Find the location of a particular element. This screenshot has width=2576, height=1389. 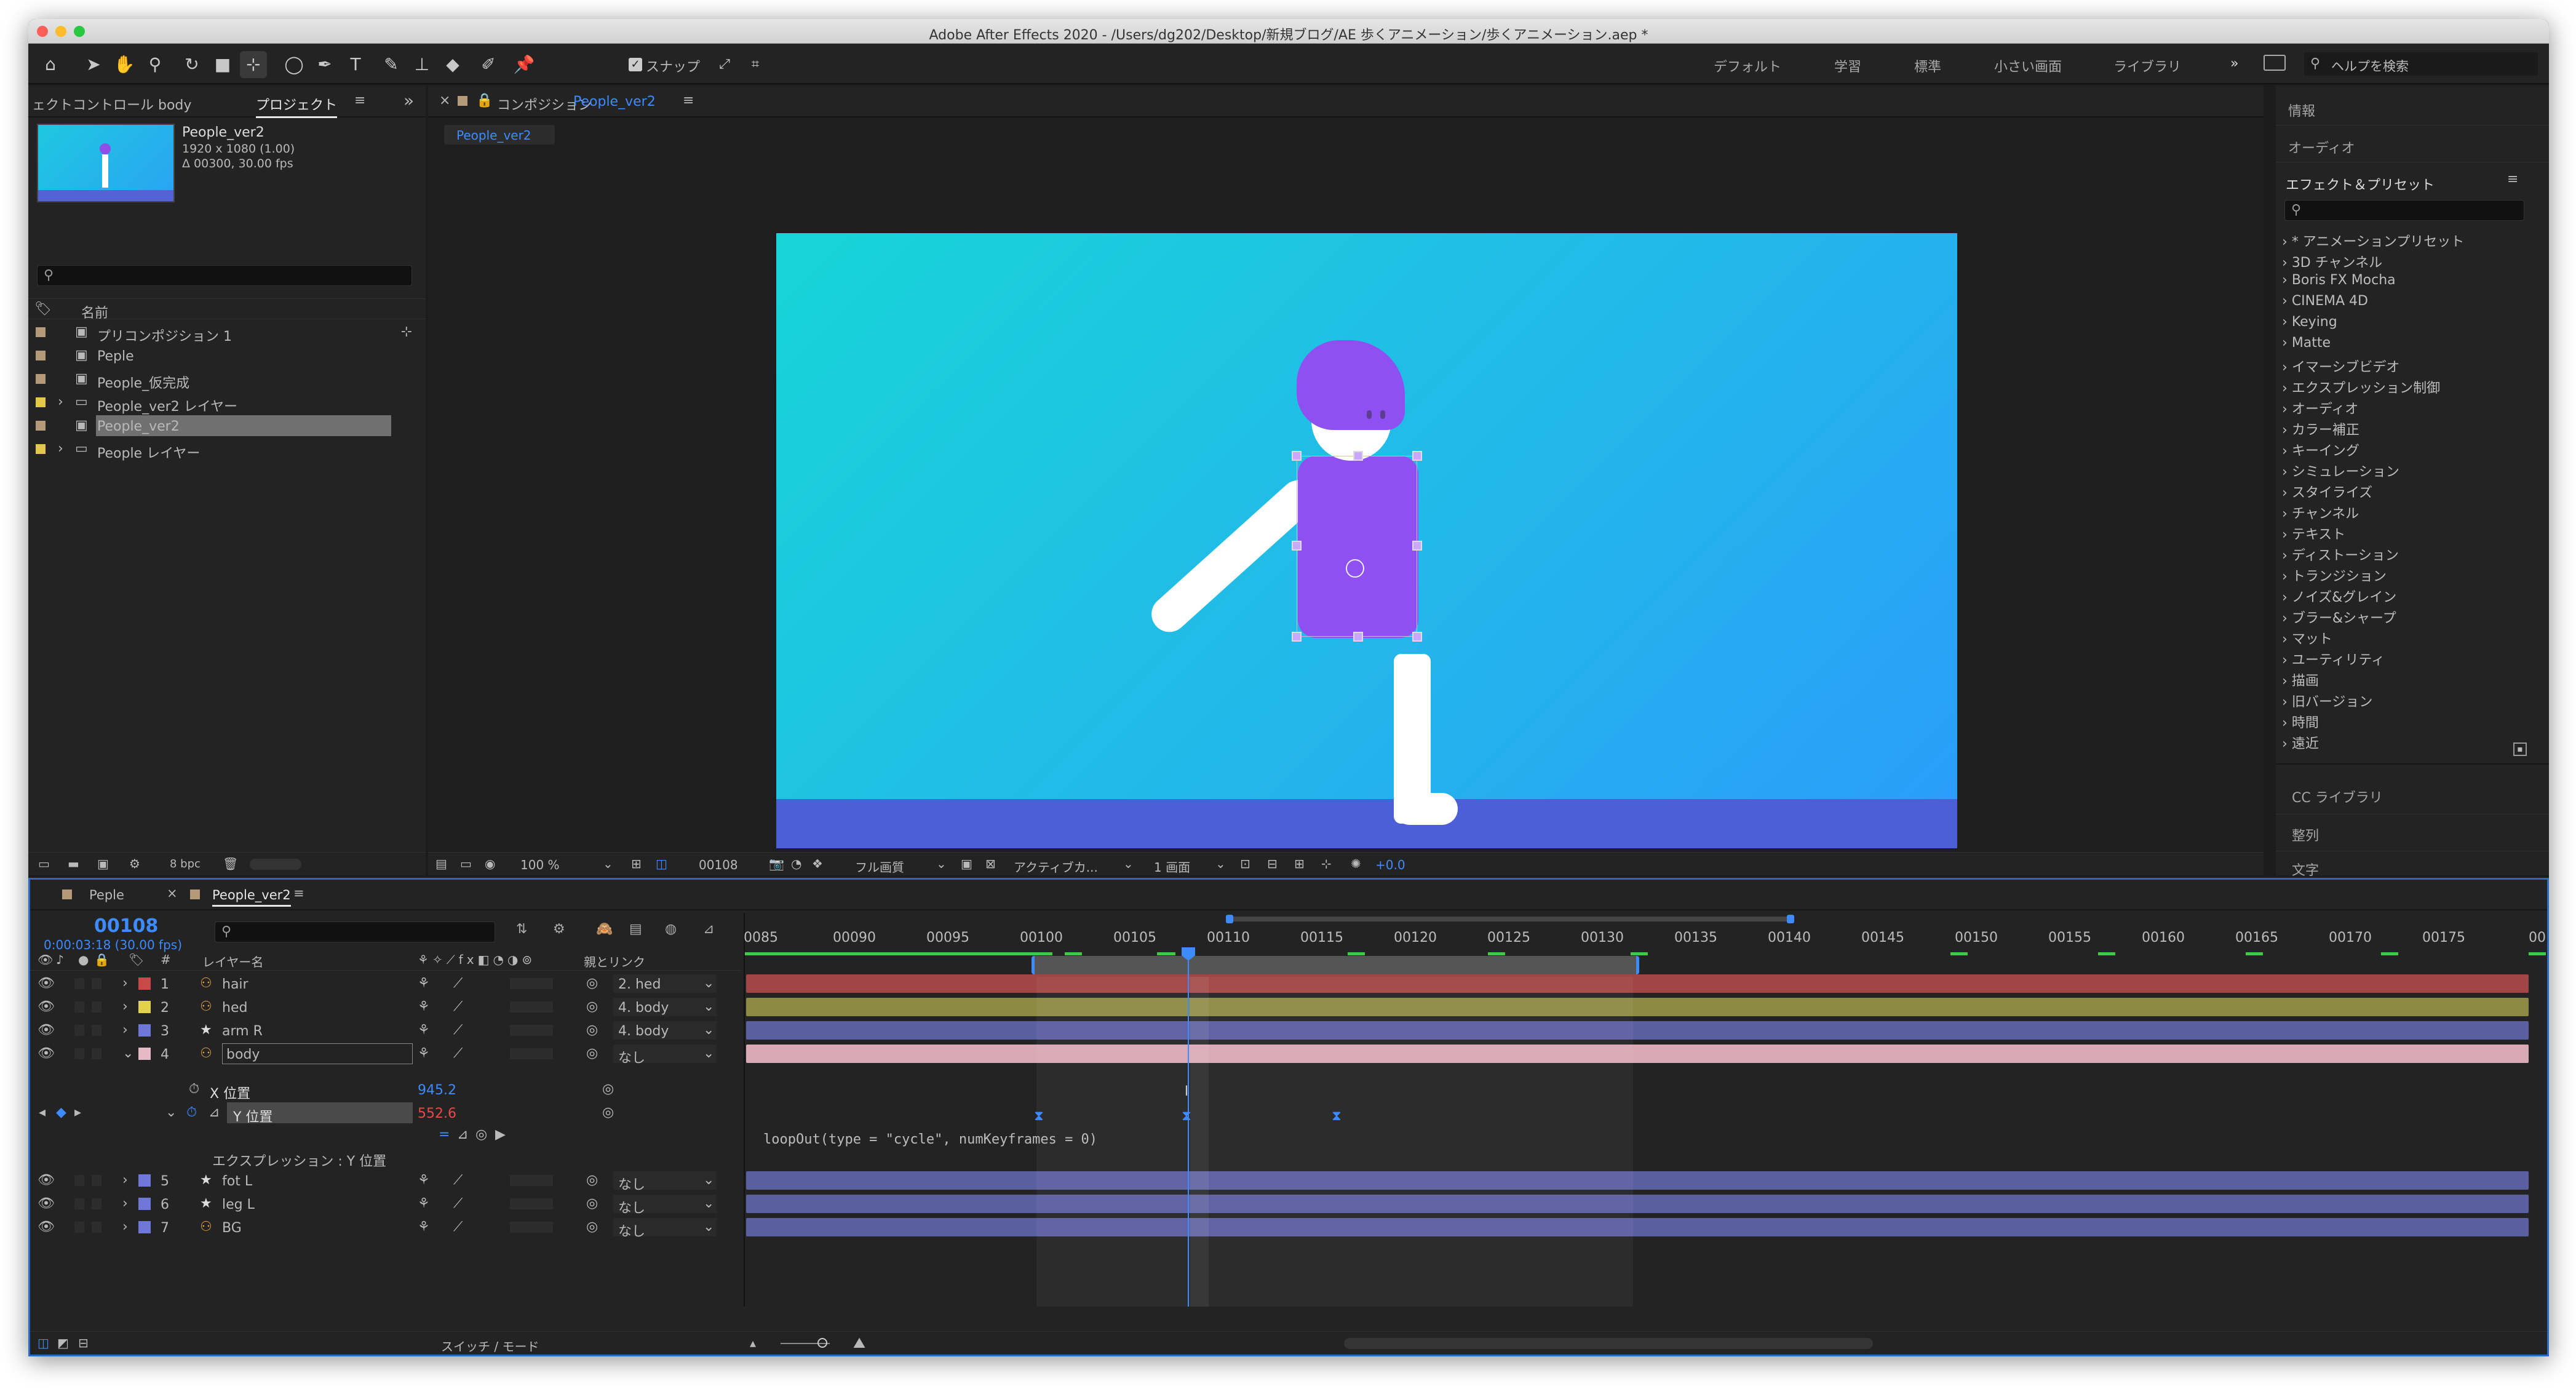

workspace-libraries: ライブラリ is located at coordinates (2147, 66).